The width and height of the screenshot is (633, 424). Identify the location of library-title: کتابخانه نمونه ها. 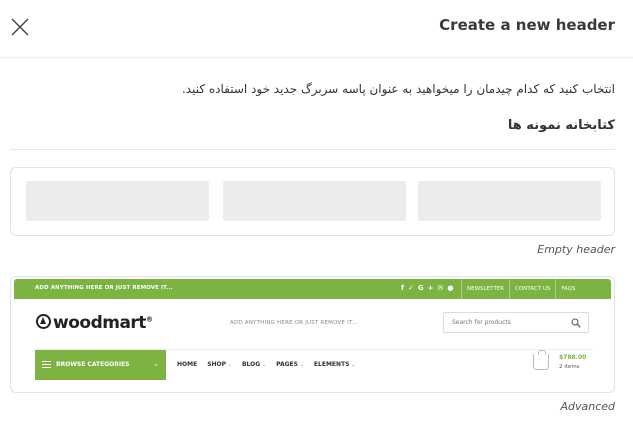
(561, 125).